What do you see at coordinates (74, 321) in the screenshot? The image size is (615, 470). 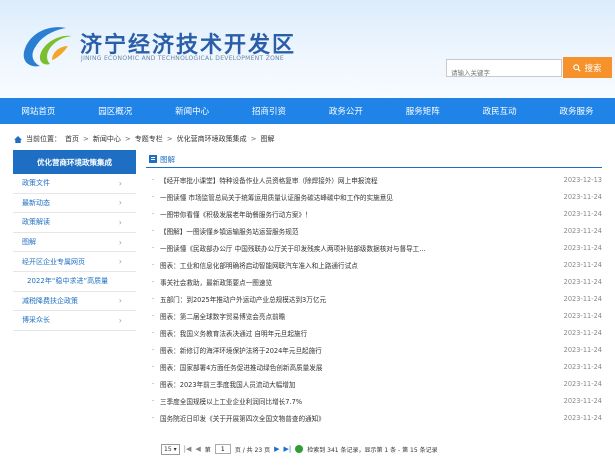 I see `sidebar-item-best-practices: 博采众长 ›` at bounding box center [74, 321].